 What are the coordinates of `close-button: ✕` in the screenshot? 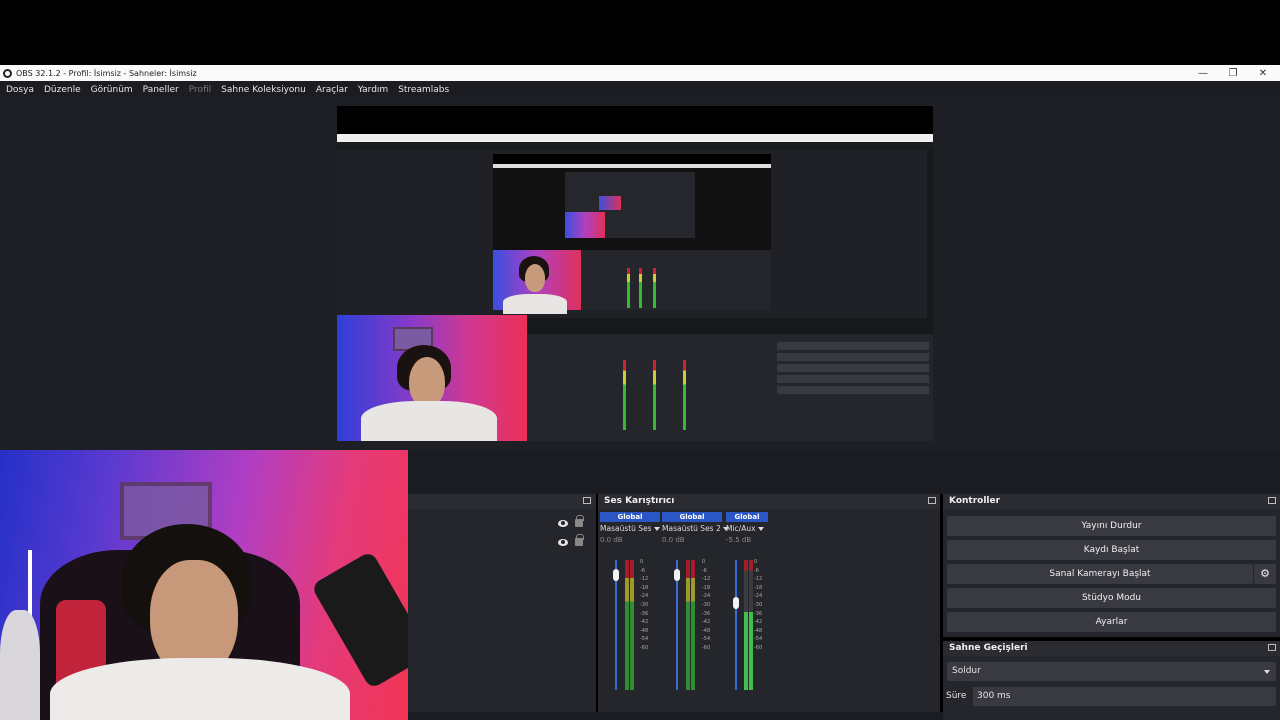 It's located at (1263, 73).